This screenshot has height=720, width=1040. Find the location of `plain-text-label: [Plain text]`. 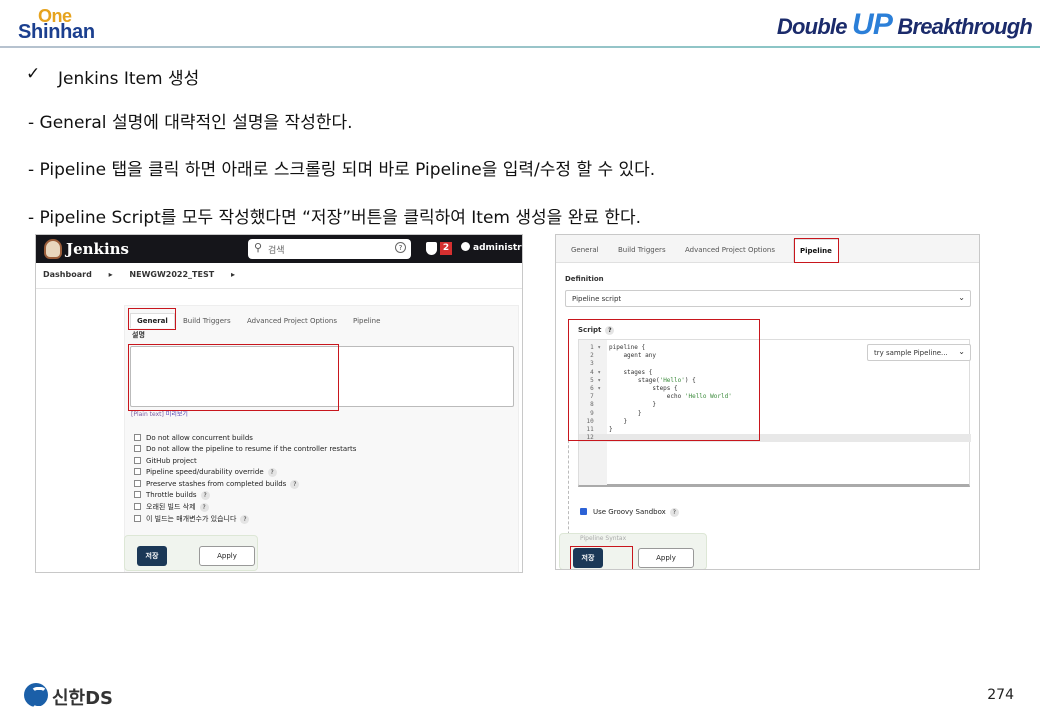

plain-text-label: [Plain text] is located at coordinates (147, 414).